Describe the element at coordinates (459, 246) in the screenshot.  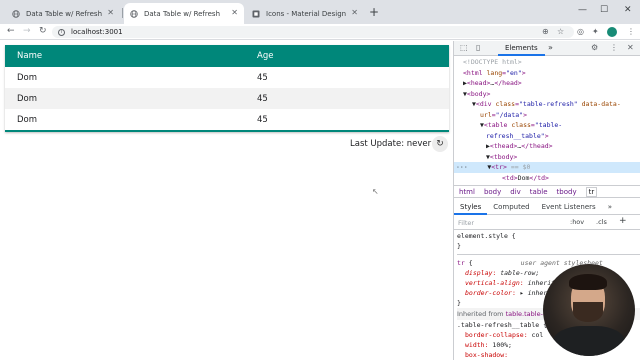
I see `rule-close: }` at that location.